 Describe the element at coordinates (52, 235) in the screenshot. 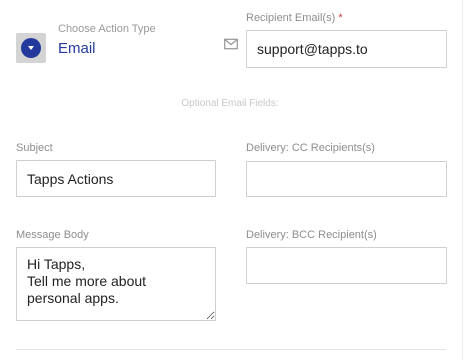

I see `message-body-label: Message Body` at that location.